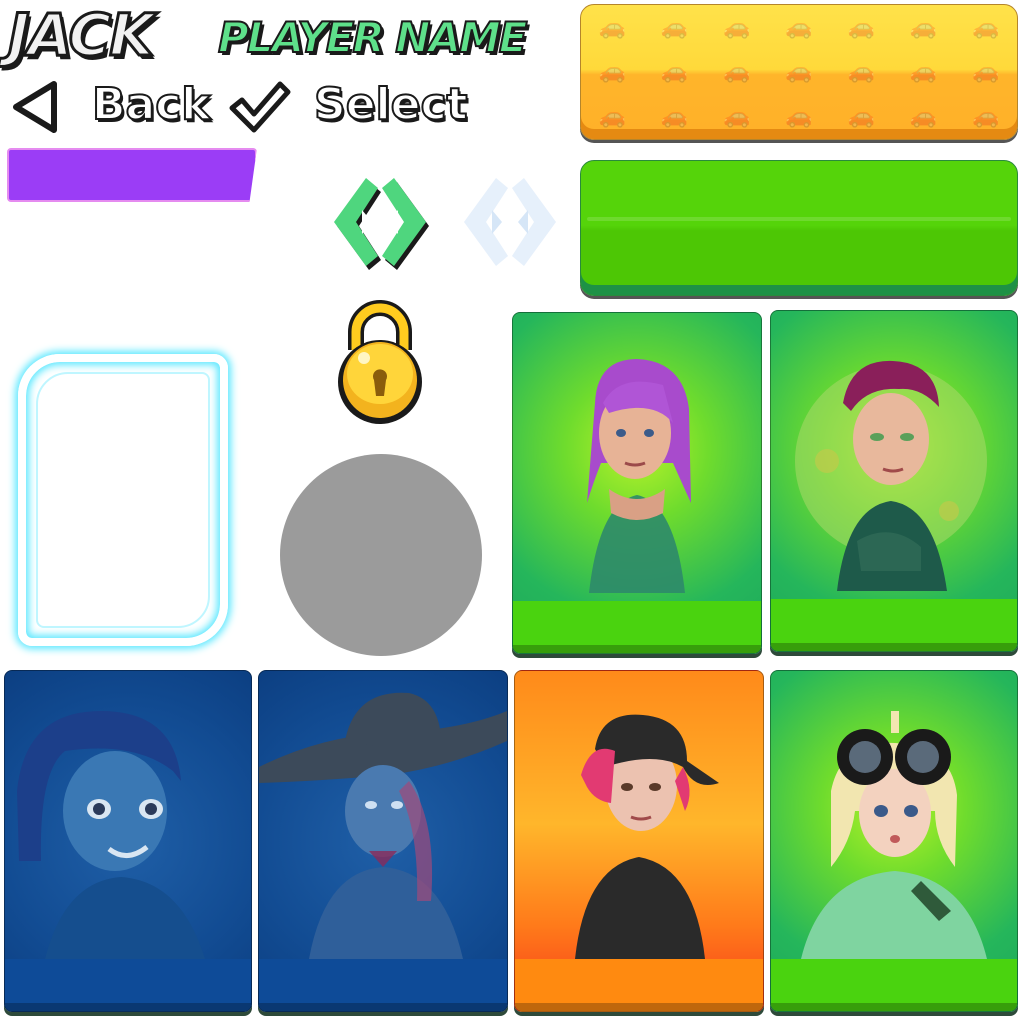  What do you see at coordinates (260, 107) in the screenshot?
I see `checkmark-icon` at bounding box center [260, 107].